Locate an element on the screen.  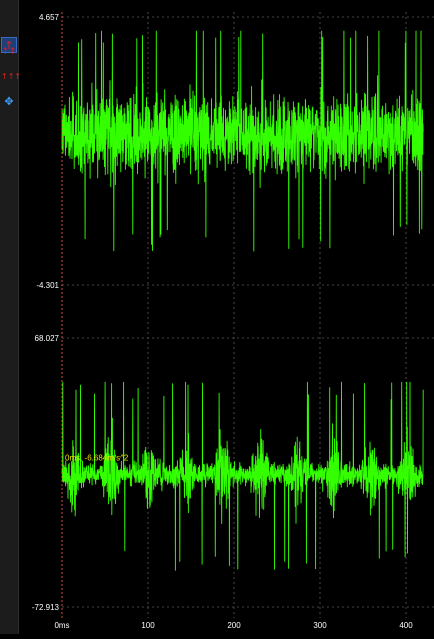
x-tick-label: 100 is located at coordinates (148, 625).